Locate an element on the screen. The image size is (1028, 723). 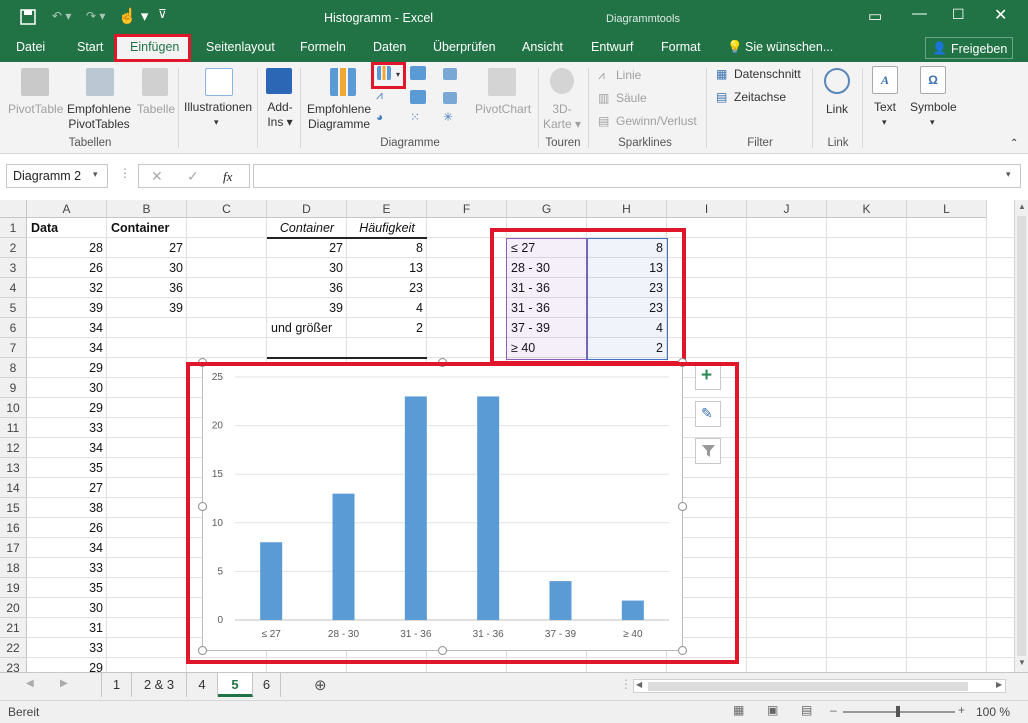
cell-a15: 38 is located at coordinates (67, 508).